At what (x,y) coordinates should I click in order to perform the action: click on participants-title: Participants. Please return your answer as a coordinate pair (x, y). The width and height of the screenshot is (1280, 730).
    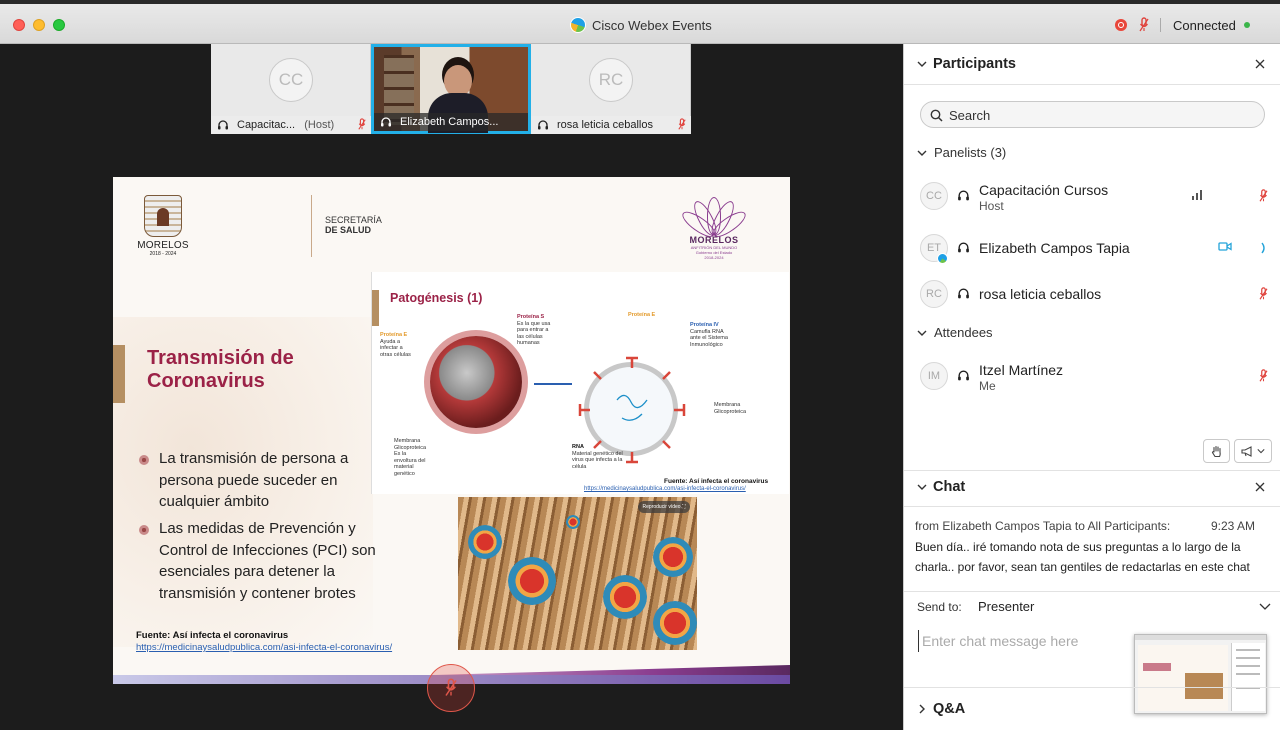
    Looking at the image, I should click on (974, 64).